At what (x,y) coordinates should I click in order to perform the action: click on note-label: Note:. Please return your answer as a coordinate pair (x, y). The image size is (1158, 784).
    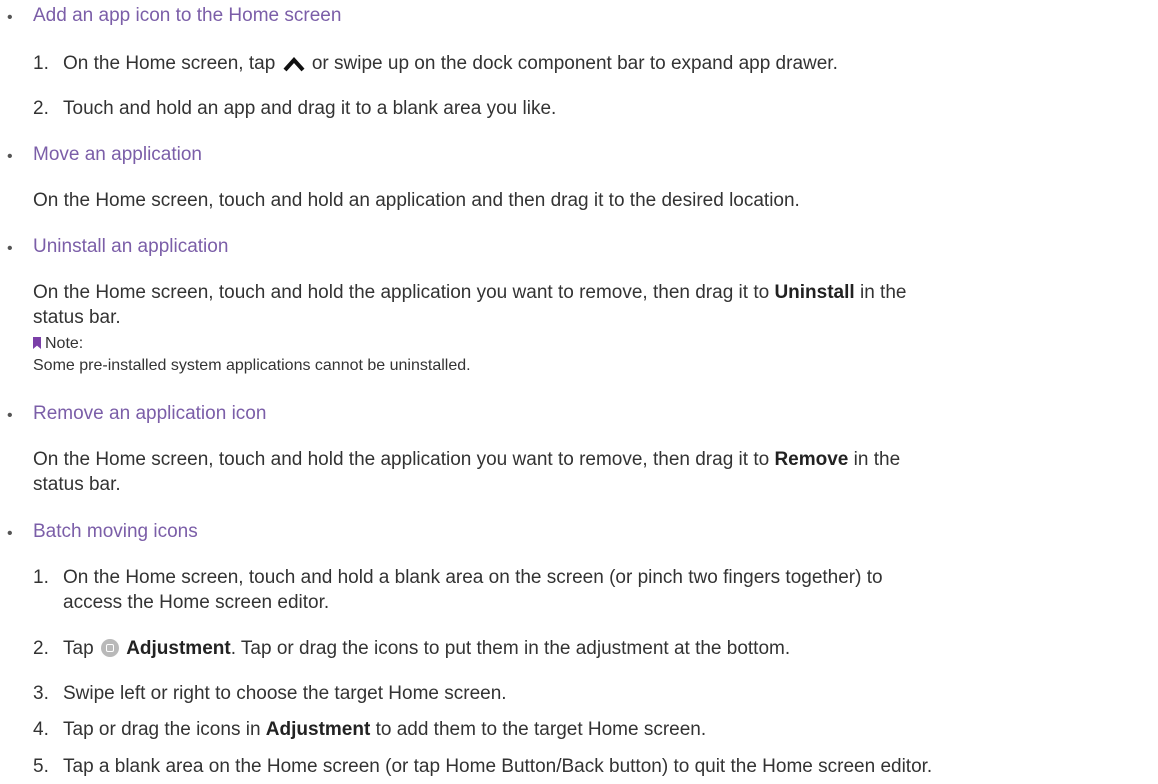
    Looking at the image, I should click on (58, 344).